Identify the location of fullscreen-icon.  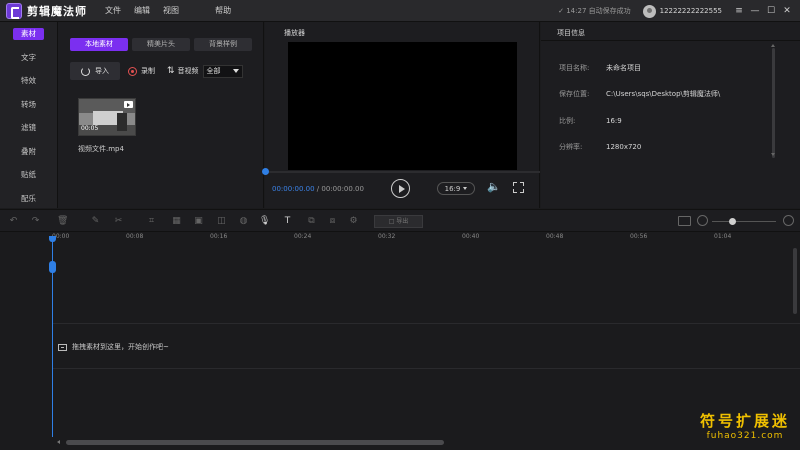
(518, 187).